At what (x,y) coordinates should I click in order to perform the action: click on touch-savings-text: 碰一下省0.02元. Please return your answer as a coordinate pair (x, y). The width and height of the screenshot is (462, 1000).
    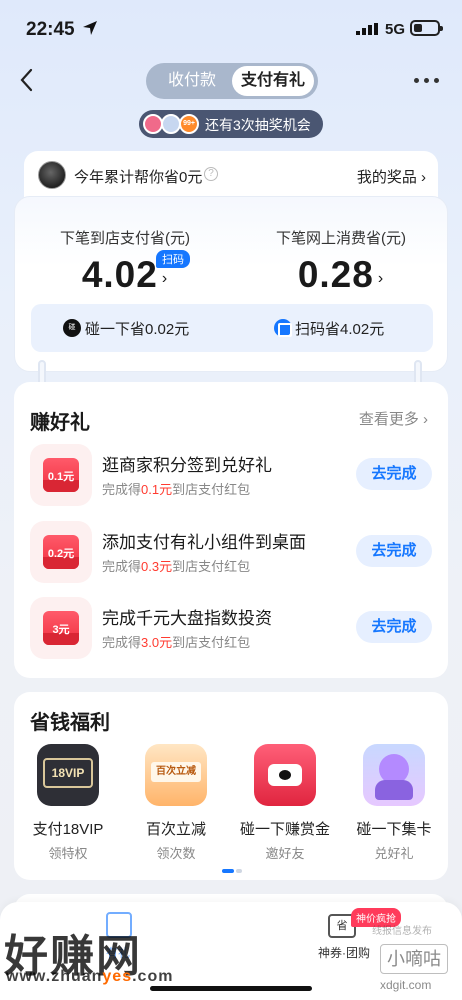
    Looking at the image, I should click on (137, 328).